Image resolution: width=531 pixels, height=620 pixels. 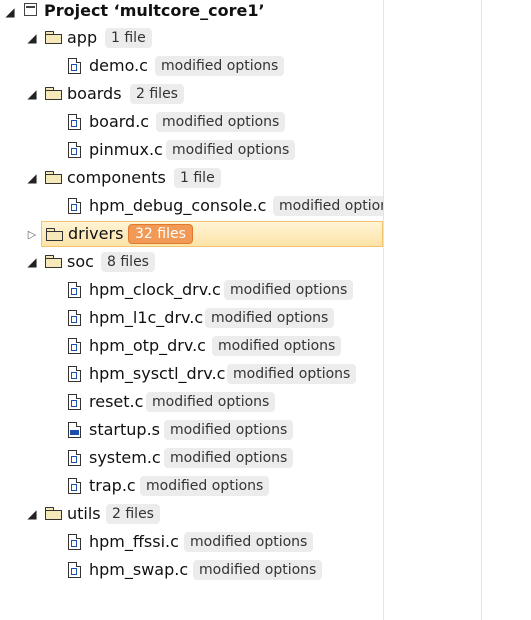 I want to click on tree-file-row: reset.c modified options, so click(x=191, y=402).